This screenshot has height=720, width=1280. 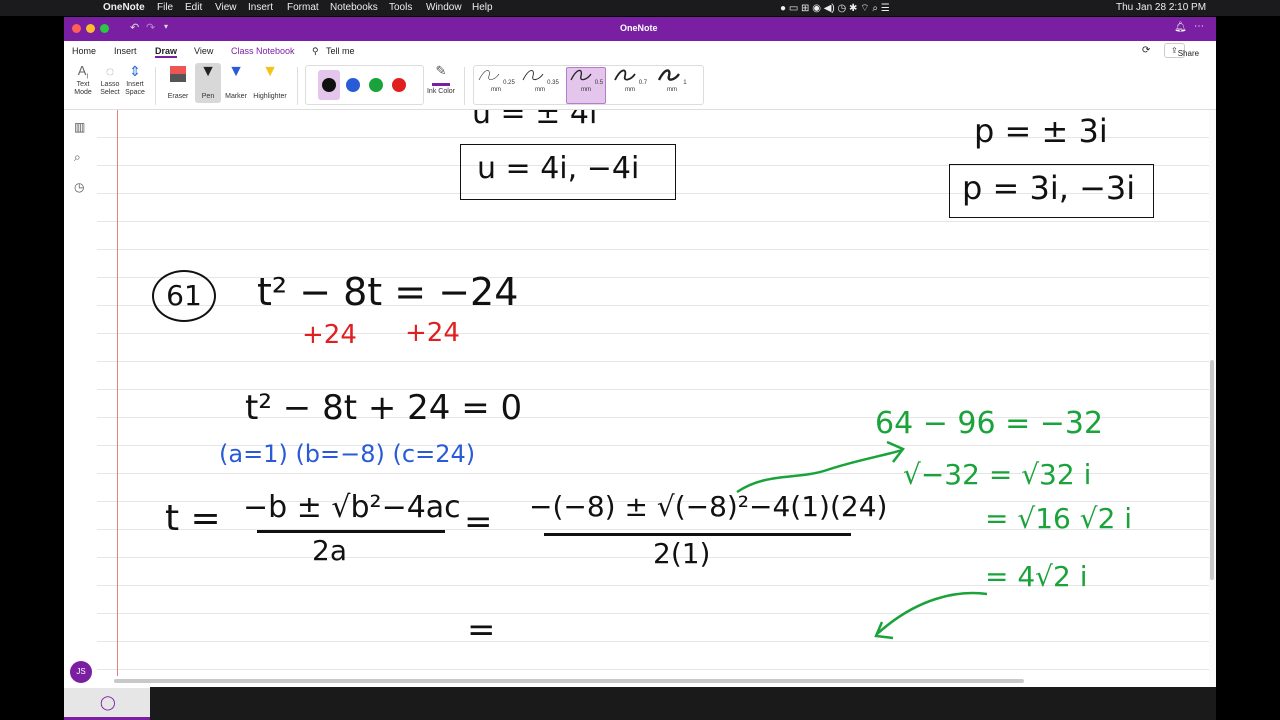 What do you see at coordinates (1199, 26) in the screenshot?
I see `more-icon: ⋯` at bounding box center [1199, 26].